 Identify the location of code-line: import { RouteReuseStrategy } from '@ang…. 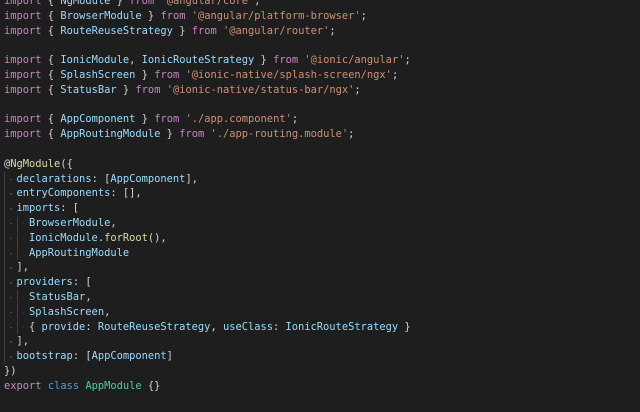
(322, 31).